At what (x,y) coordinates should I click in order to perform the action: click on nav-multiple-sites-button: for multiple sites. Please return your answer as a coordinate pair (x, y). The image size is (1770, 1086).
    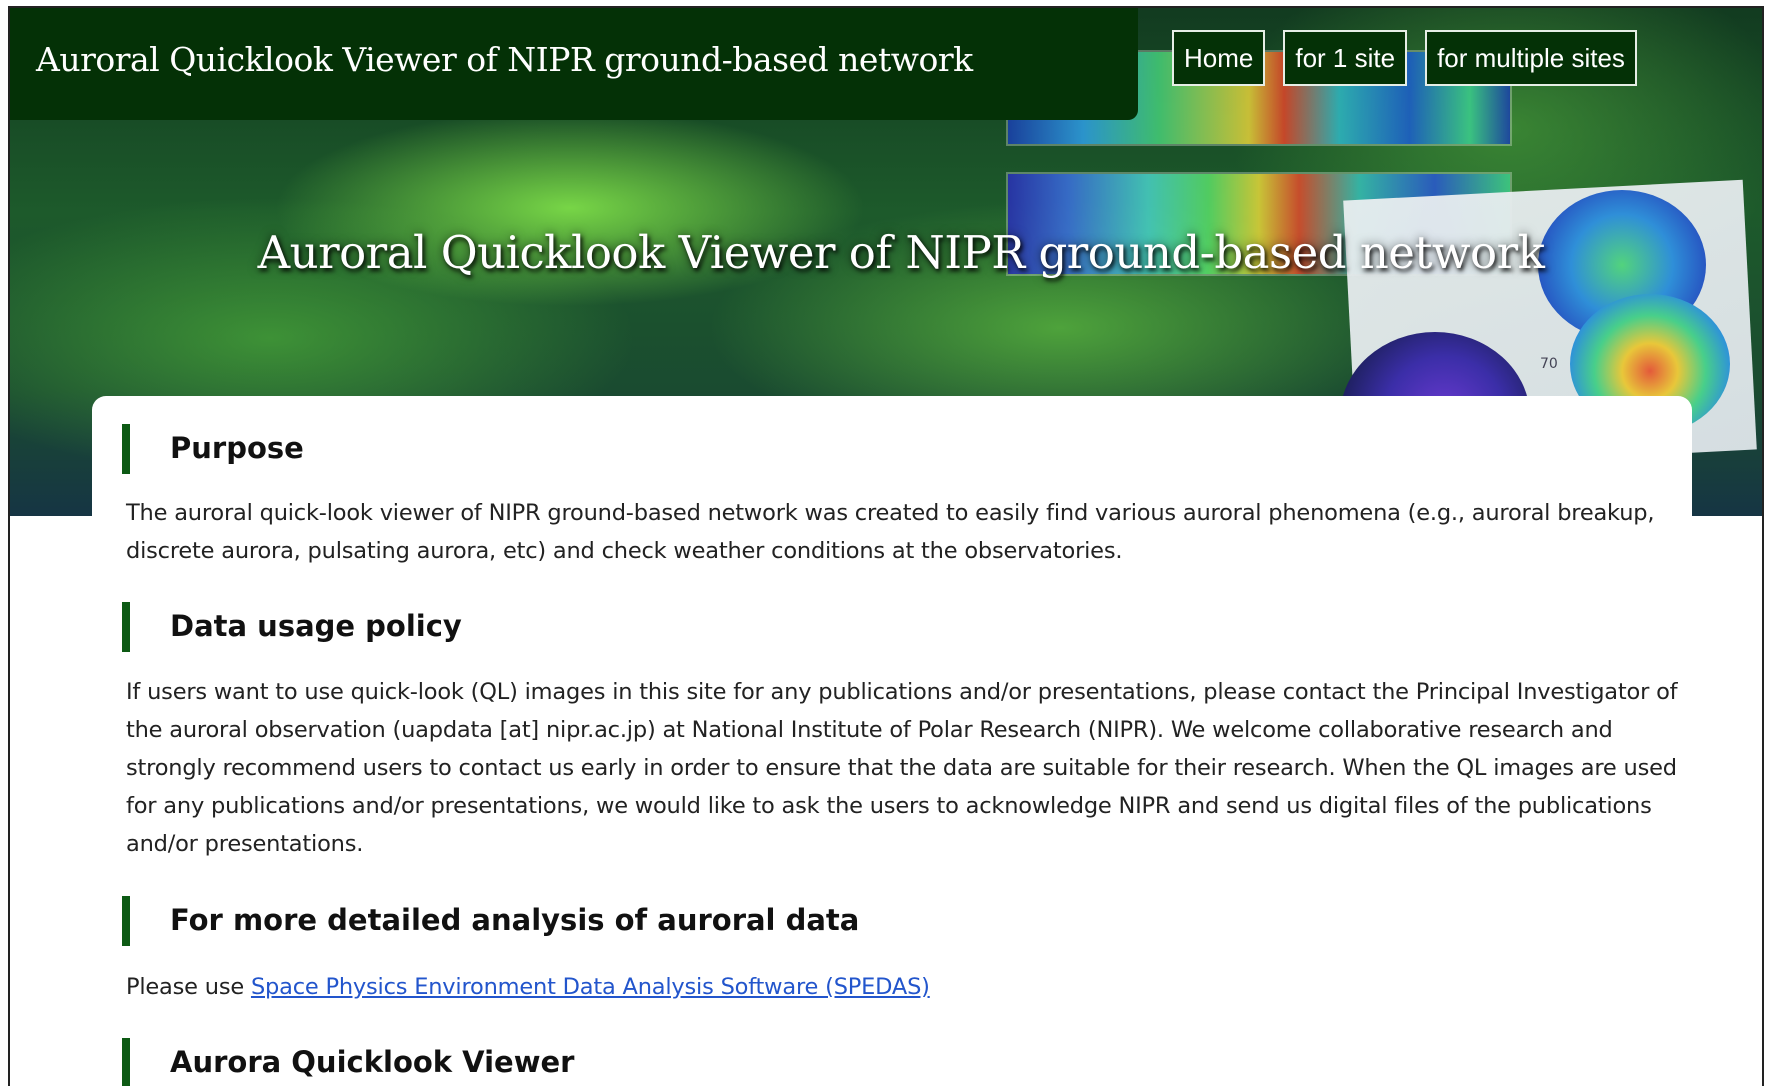
    Looking at the image, I should click on (1531, 58).